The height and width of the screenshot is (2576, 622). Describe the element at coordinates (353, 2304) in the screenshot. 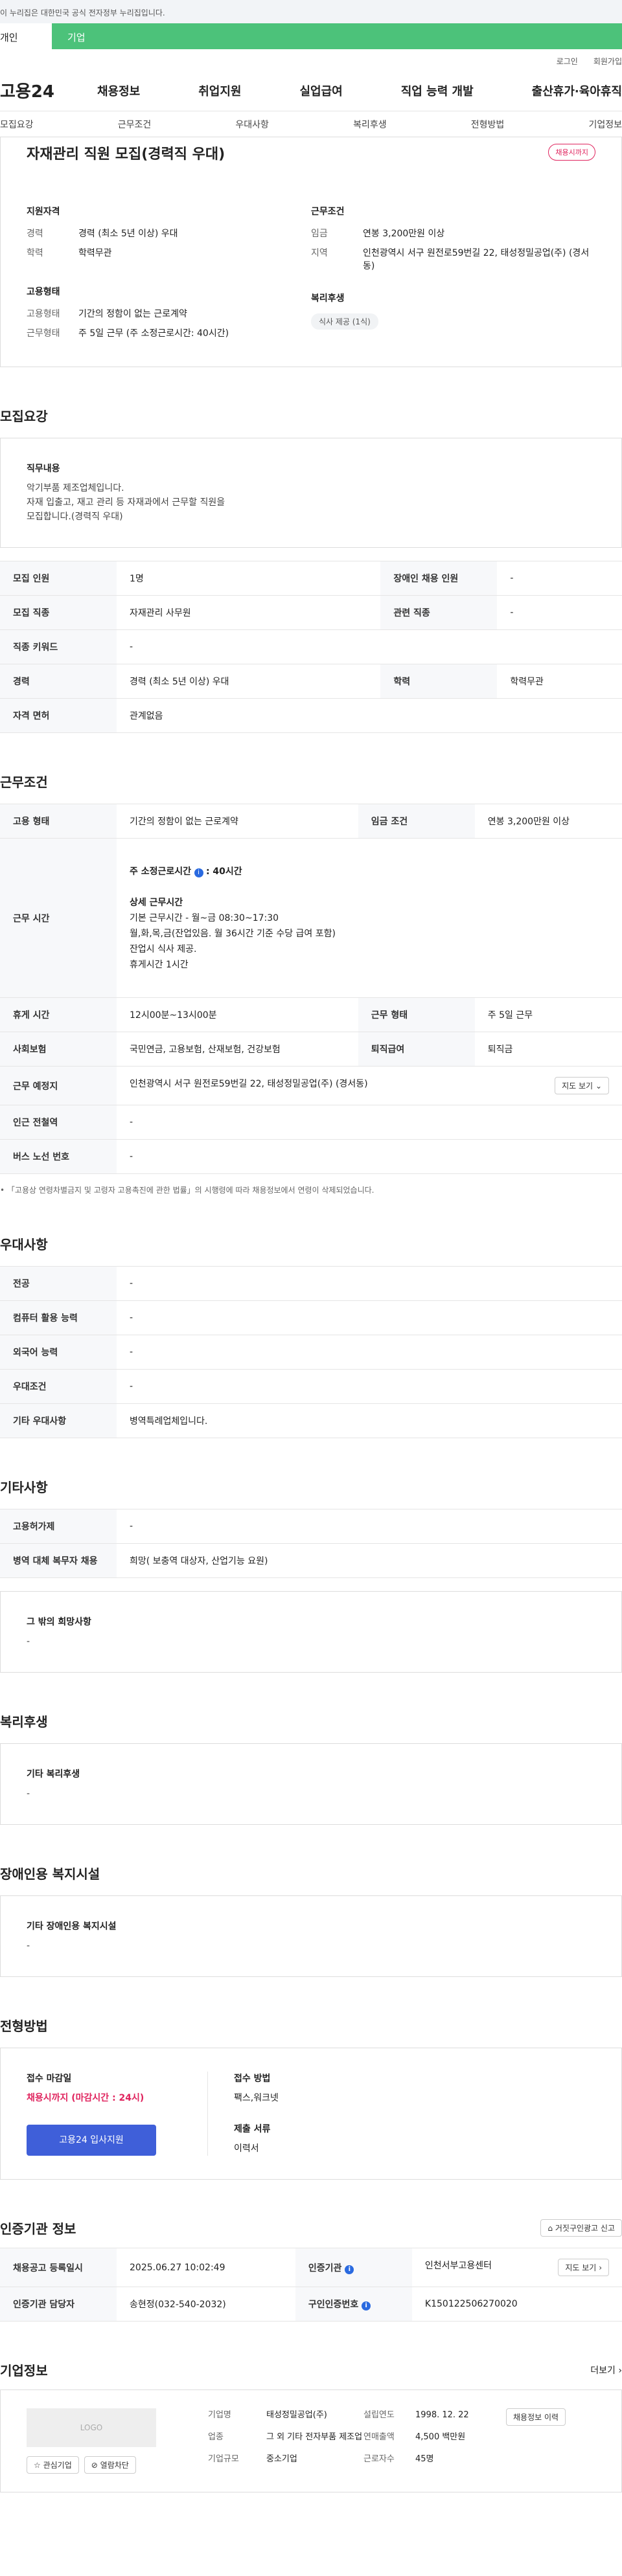

I see `table-key: 구인인증번호 i` at that location.